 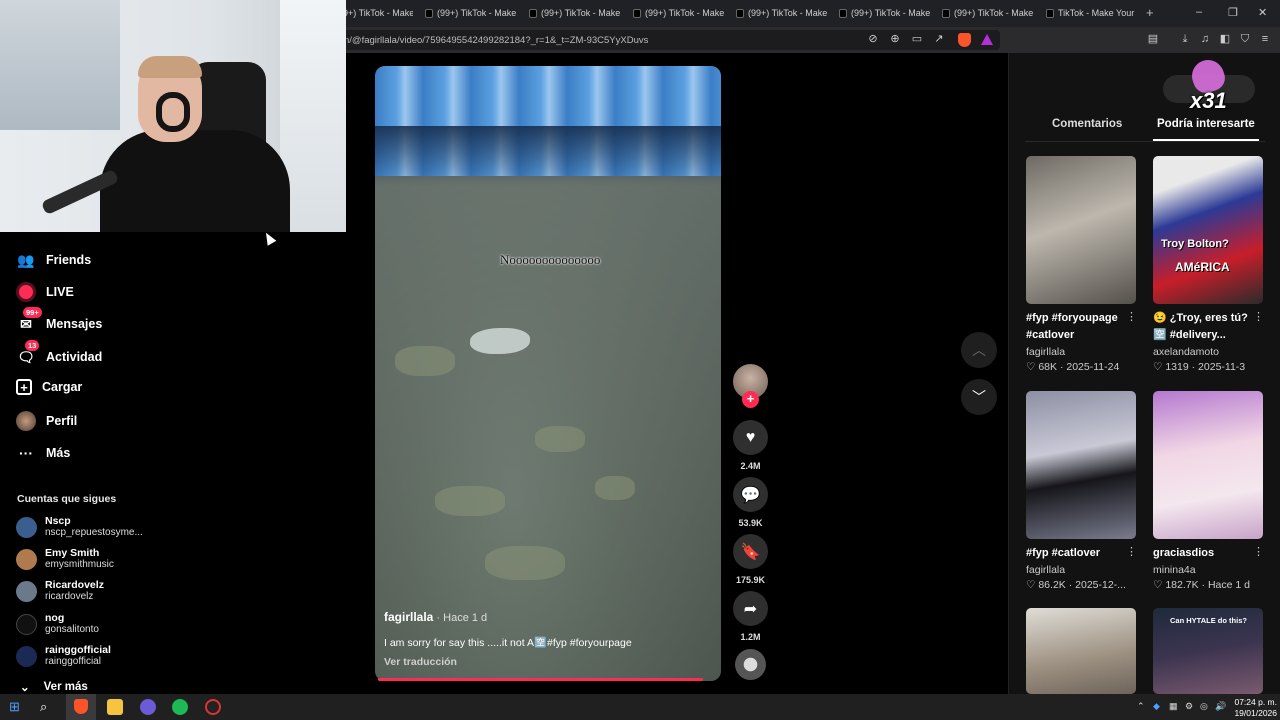 What do you see at coordinates (979, 397) in the screenshot?
I see `next-video-button: ﹀` at bounding box center [979, 397].